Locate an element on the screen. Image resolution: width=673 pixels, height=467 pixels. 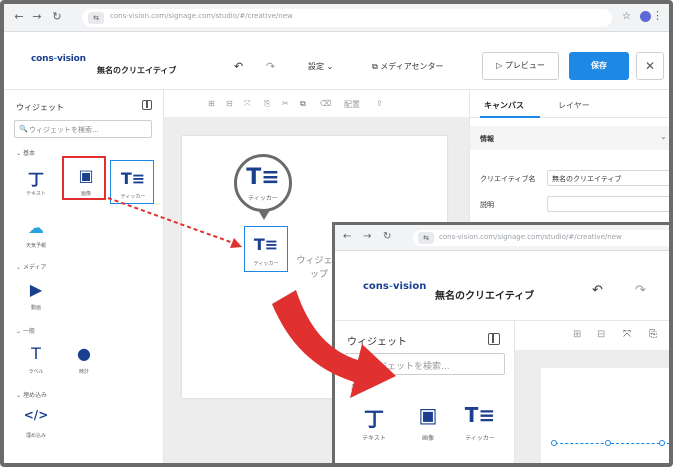
inset-widget-ticker: T≡ ティッカー is located at coordinates (480, 425).